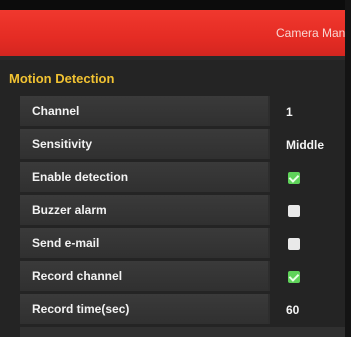 Image resolution: width=351 pixels, height=337 pixels. I want to click on monitor-bezel-top, so click(175, 5).